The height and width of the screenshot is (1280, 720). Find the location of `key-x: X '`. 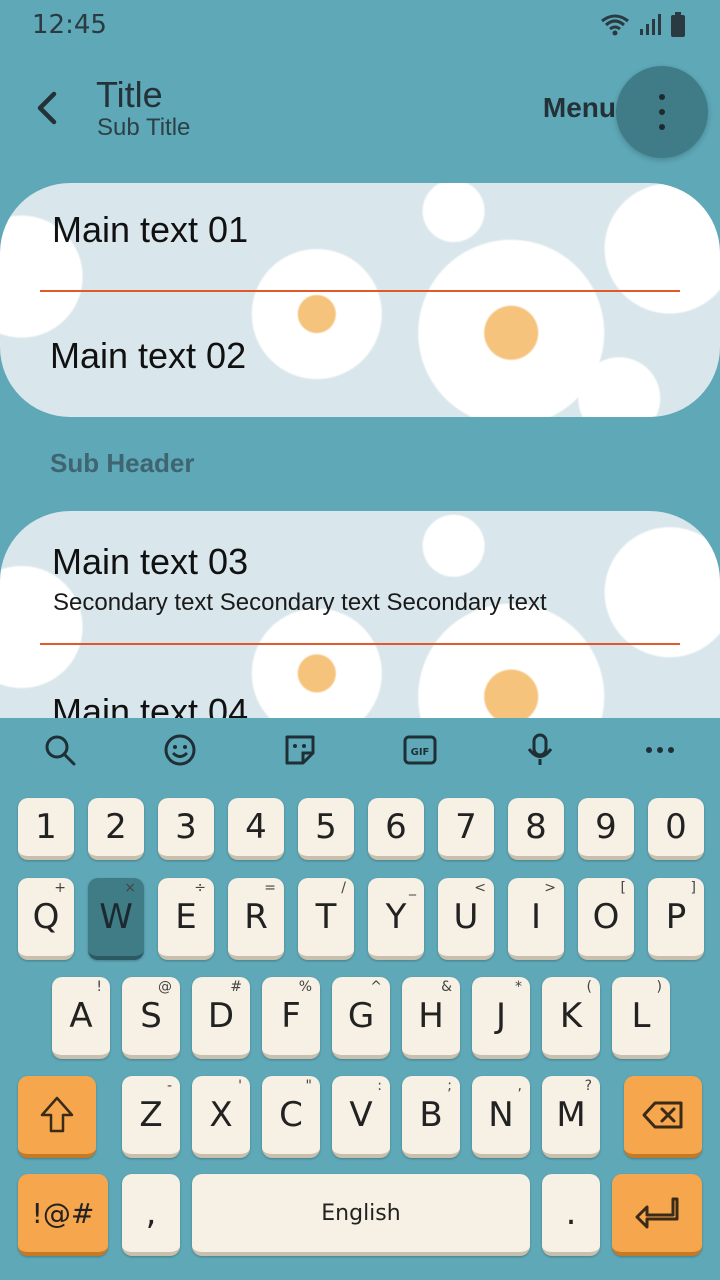

key-x: X ' is located at coordinates (221, 1117).